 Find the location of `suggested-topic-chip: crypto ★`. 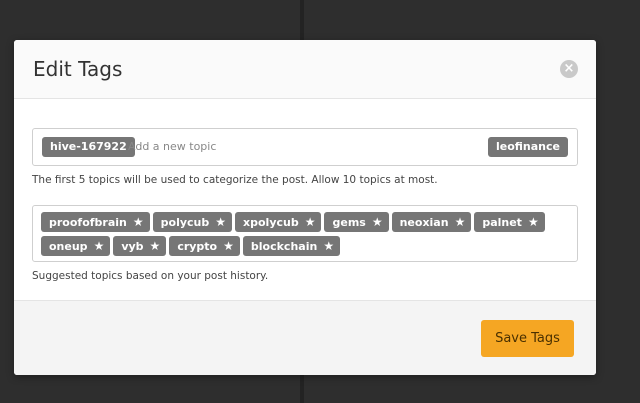

suggested-topic-chip: crypto ★ is located at coordinates (204, 246).